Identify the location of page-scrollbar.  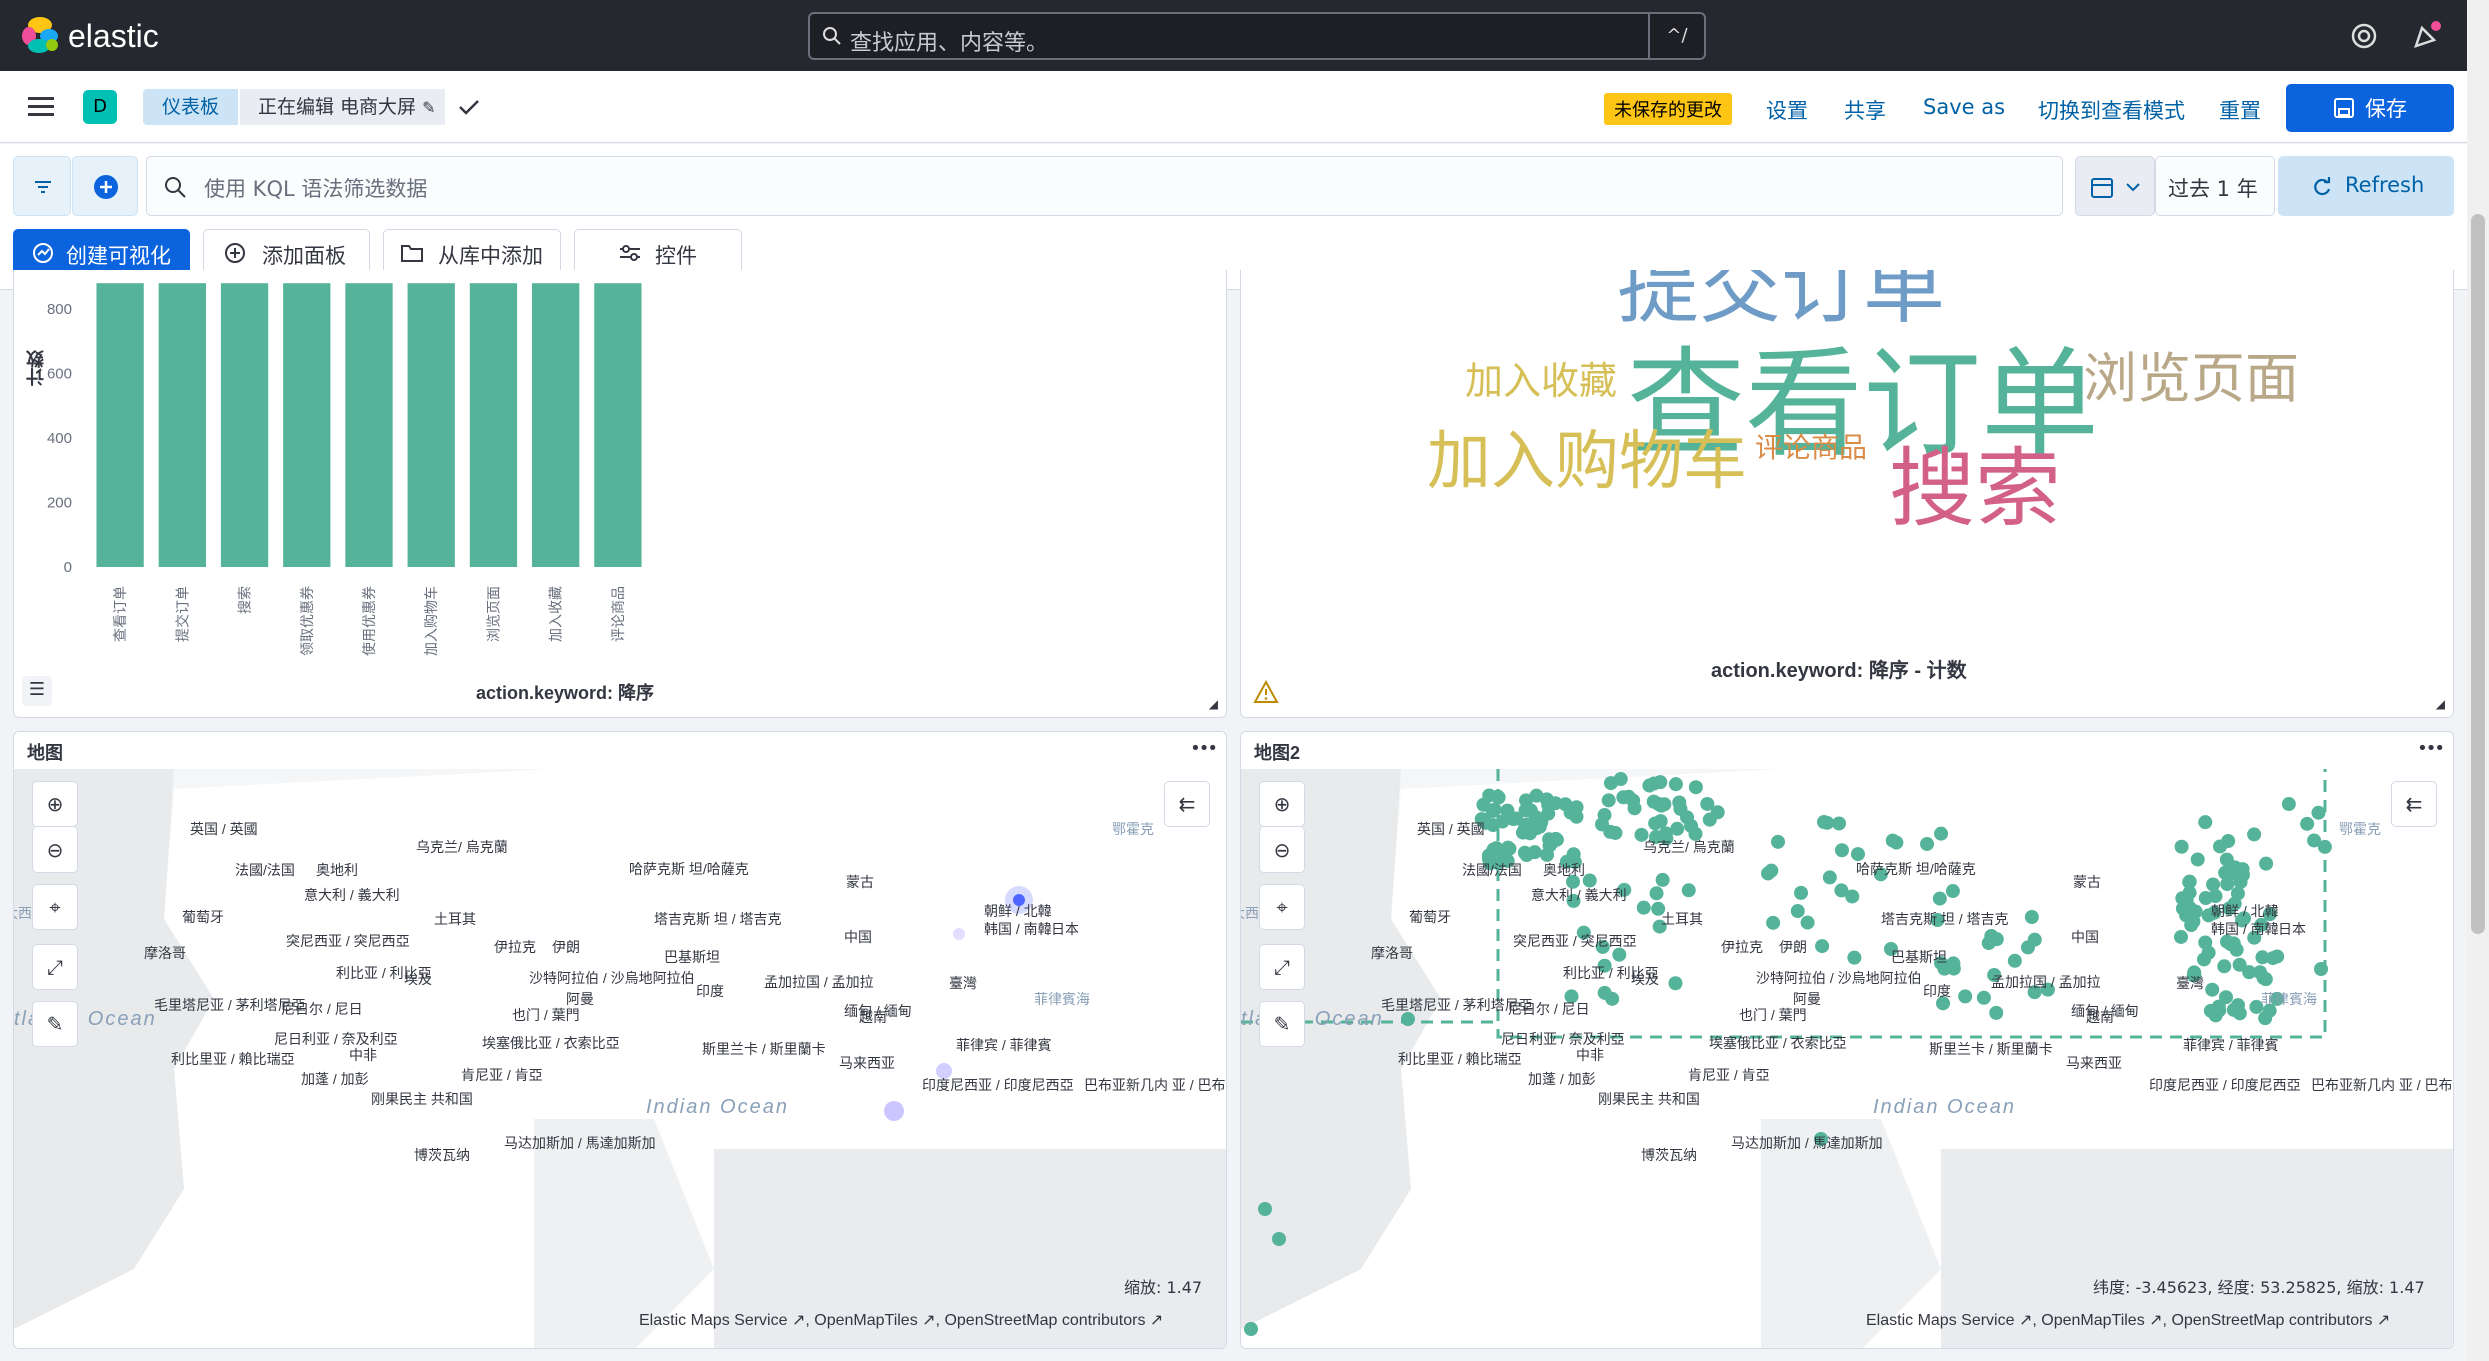
(2478, 680).